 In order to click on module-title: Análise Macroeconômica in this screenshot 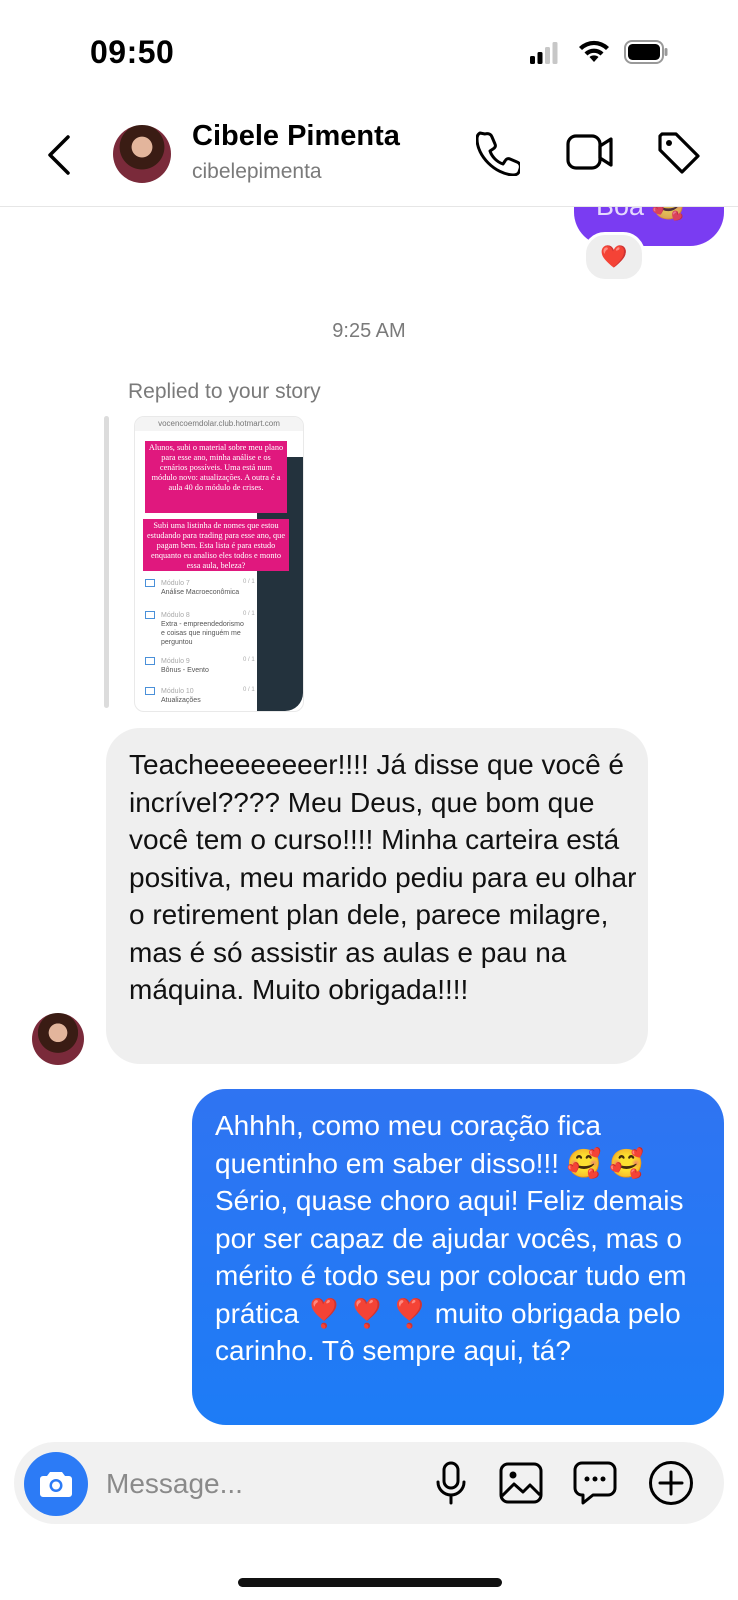, I will do `click(200, 592)`.